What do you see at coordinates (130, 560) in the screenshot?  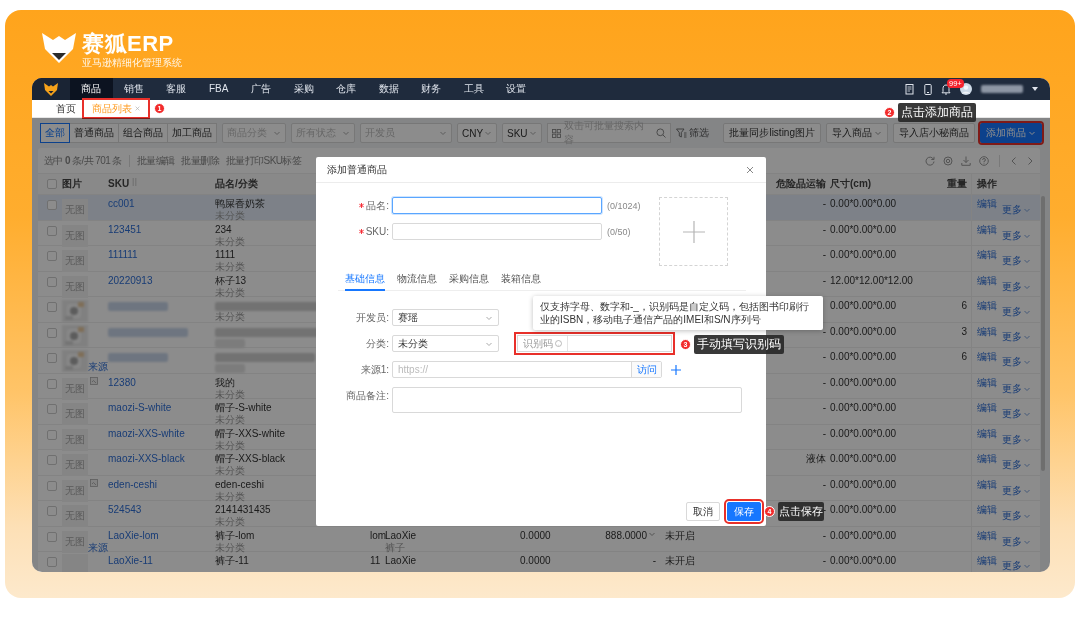 I see `sku-link: LaoXie-11` at bounding box center [130, 560].